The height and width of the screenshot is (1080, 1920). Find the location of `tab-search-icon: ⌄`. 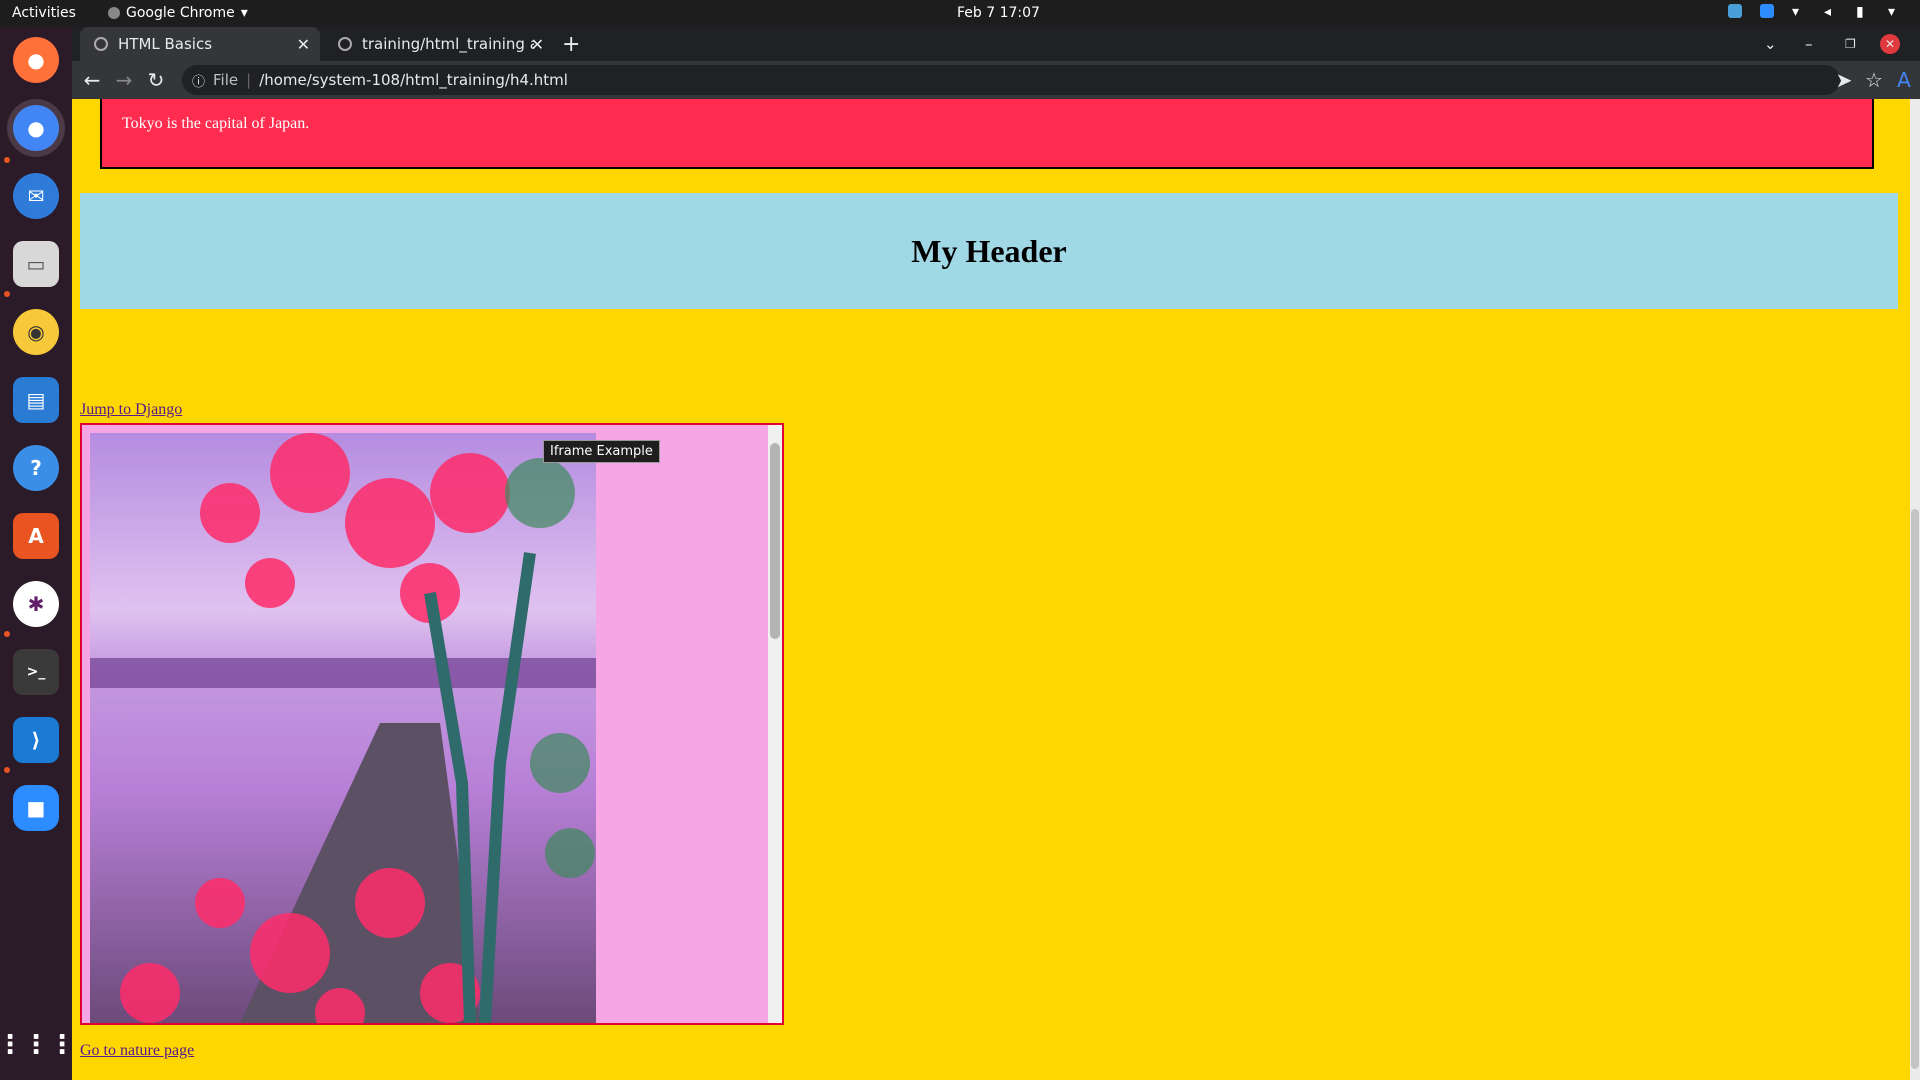

tab-search-icon: ⌄ is located at coordinates (1779, 44).